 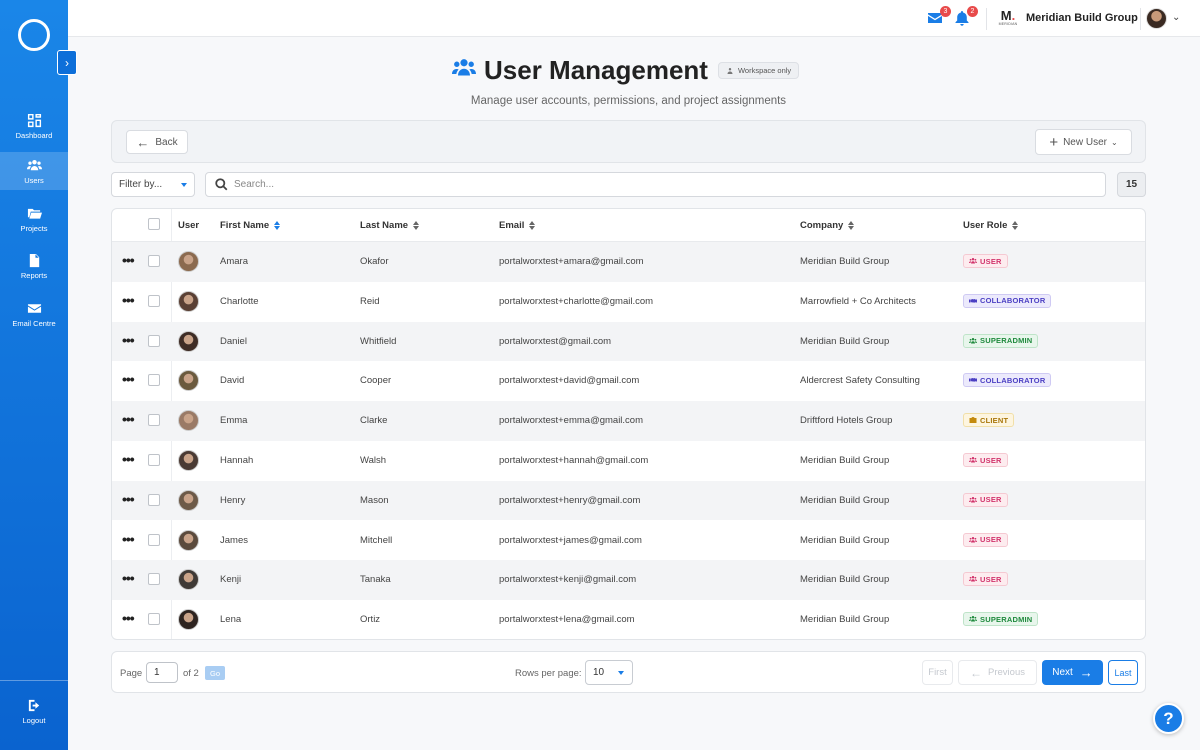 I want to click on sidebar-item-projects: Projects, so click(x=34, y=219).